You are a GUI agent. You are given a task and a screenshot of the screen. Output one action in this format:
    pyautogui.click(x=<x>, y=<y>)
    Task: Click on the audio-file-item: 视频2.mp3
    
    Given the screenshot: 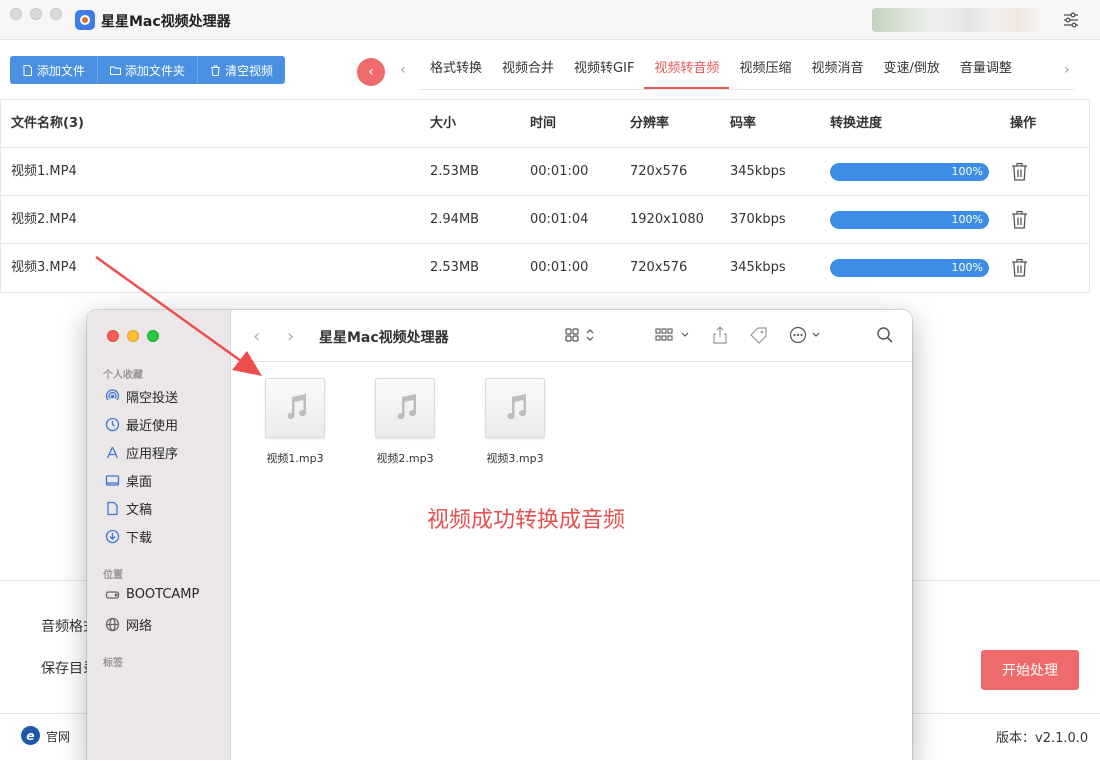 What is the action you would take?
    pyautogui.click(x=405, y=422)
    